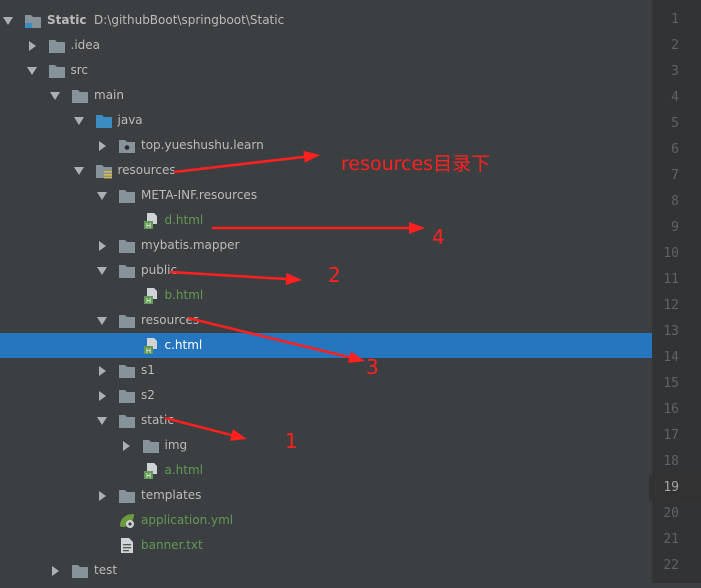  What do you see at coordinates (671, 461) in the screenshot?
I see `line-number: 18` at bounding box center [671, 461].